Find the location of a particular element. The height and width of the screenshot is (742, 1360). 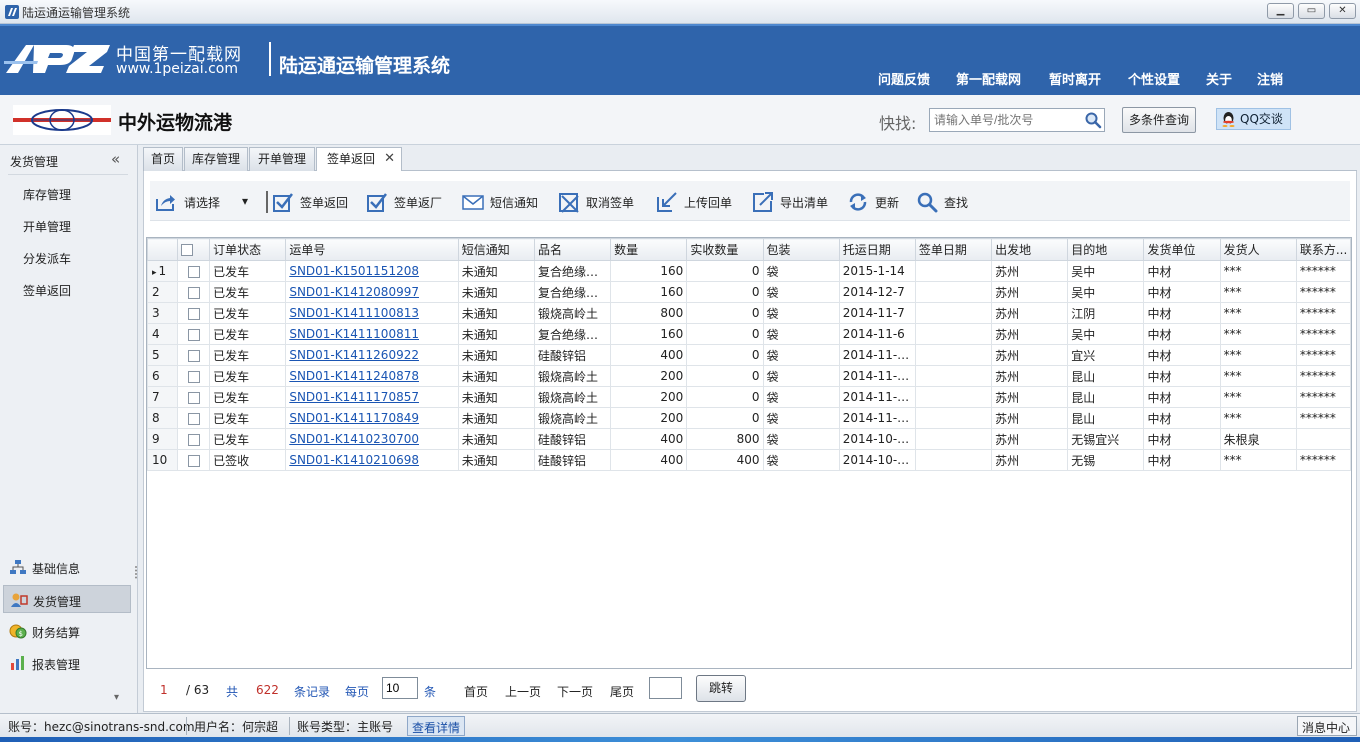

cancel-receipt-button: 取消签单 is located at coordinates (599, 201).